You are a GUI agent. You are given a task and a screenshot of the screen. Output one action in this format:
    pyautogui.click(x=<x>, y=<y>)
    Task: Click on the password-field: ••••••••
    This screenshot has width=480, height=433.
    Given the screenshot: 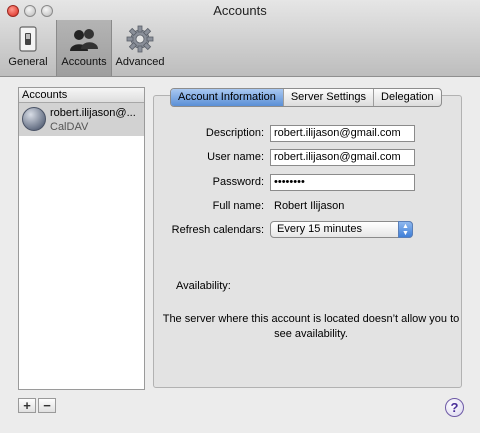 What is the action you would take?
    pyautogui.click(x=342, y=182)
    